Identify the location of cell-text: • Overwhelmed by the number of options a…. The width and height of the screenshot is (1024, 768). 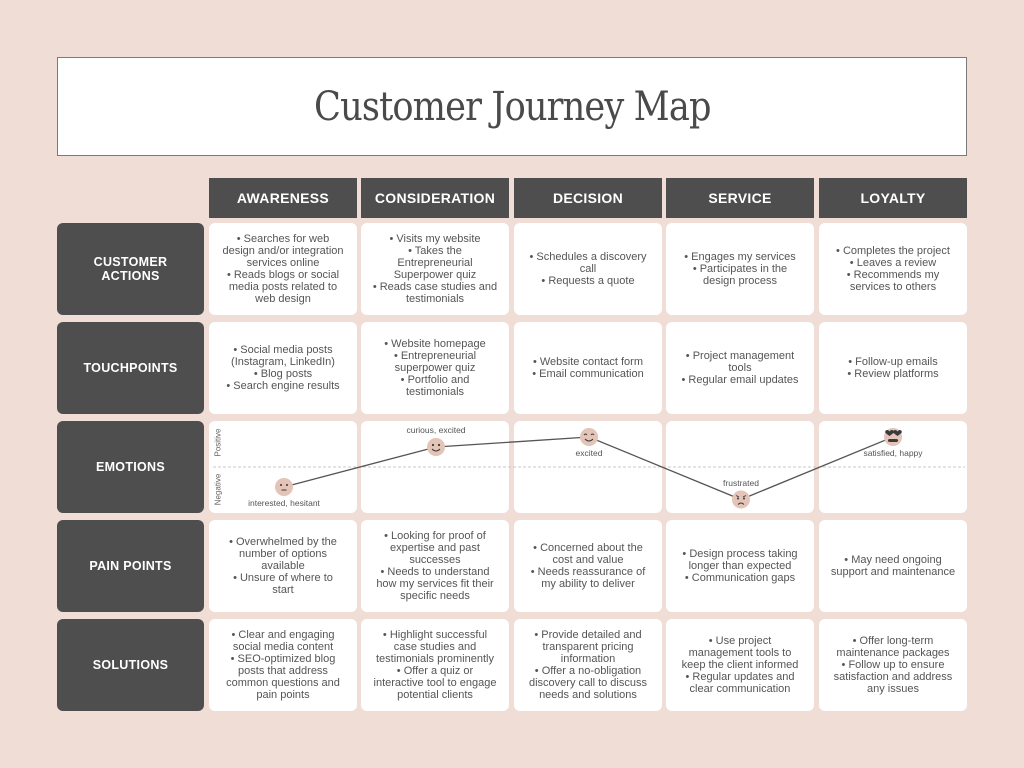
(283, 566).